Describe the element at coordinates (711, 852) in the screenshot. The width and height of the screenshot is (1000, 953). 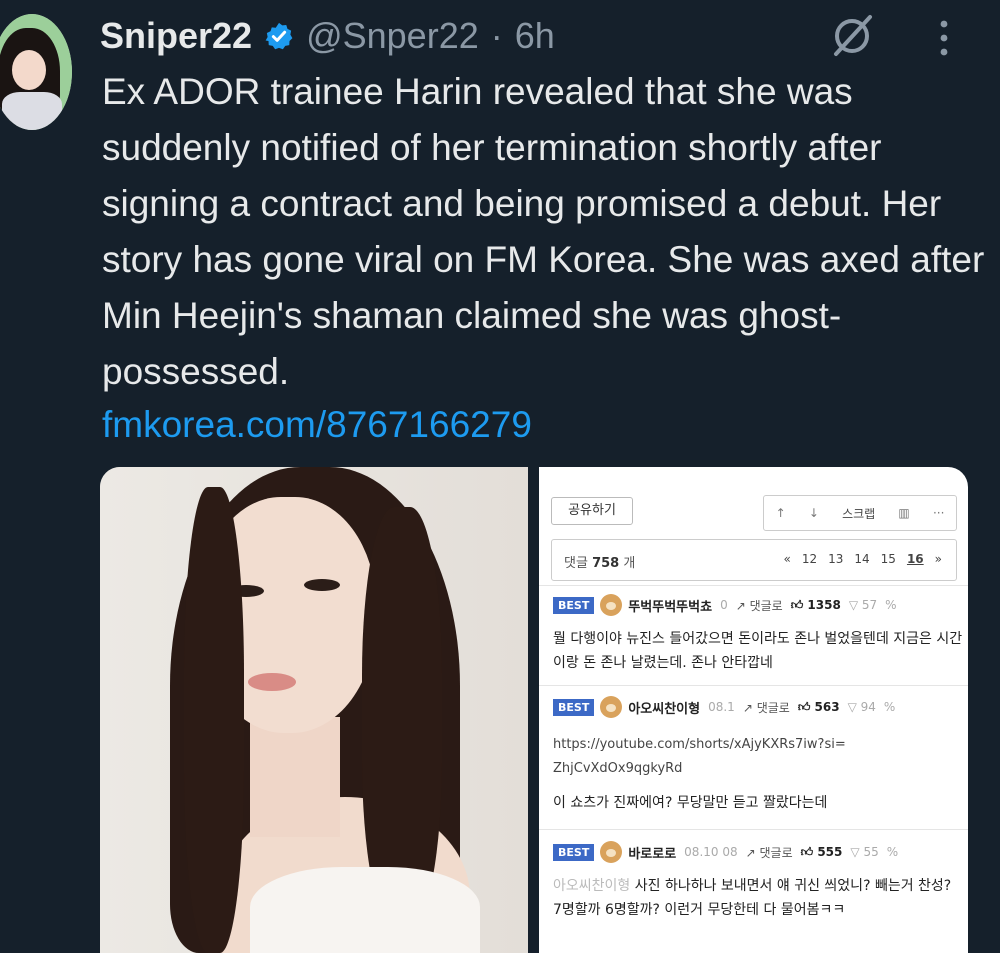
I see `comment-meta: 08.10 08` at that location.